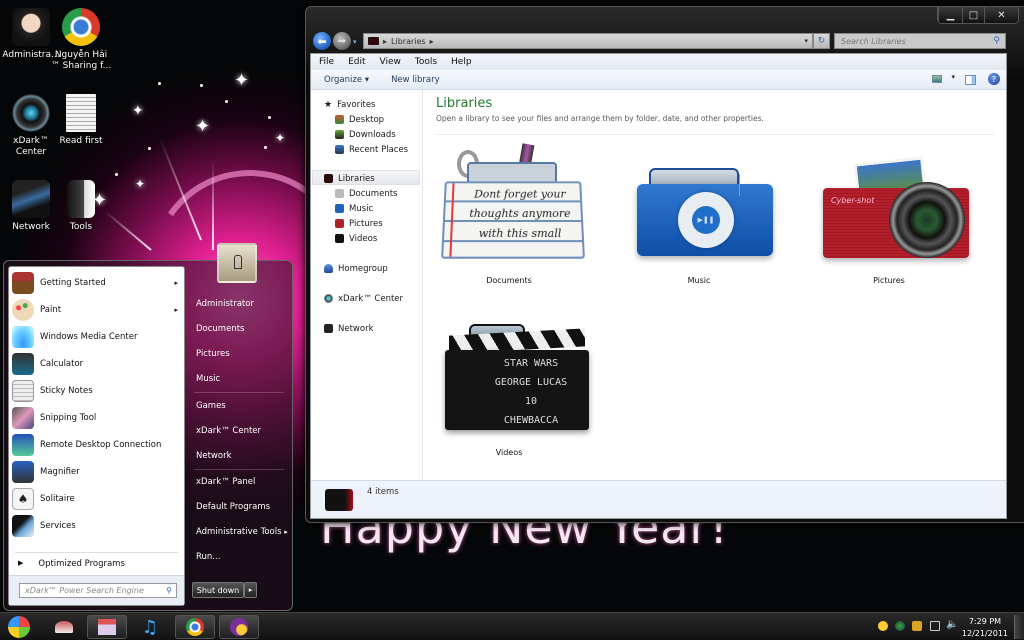 Image resolution: width=1024 pixels, height=640 pixels. What do you see at coordinates (356, 62) in the screenshot?
I see `menu-edit: Edit` at bounding box center [356, 62].